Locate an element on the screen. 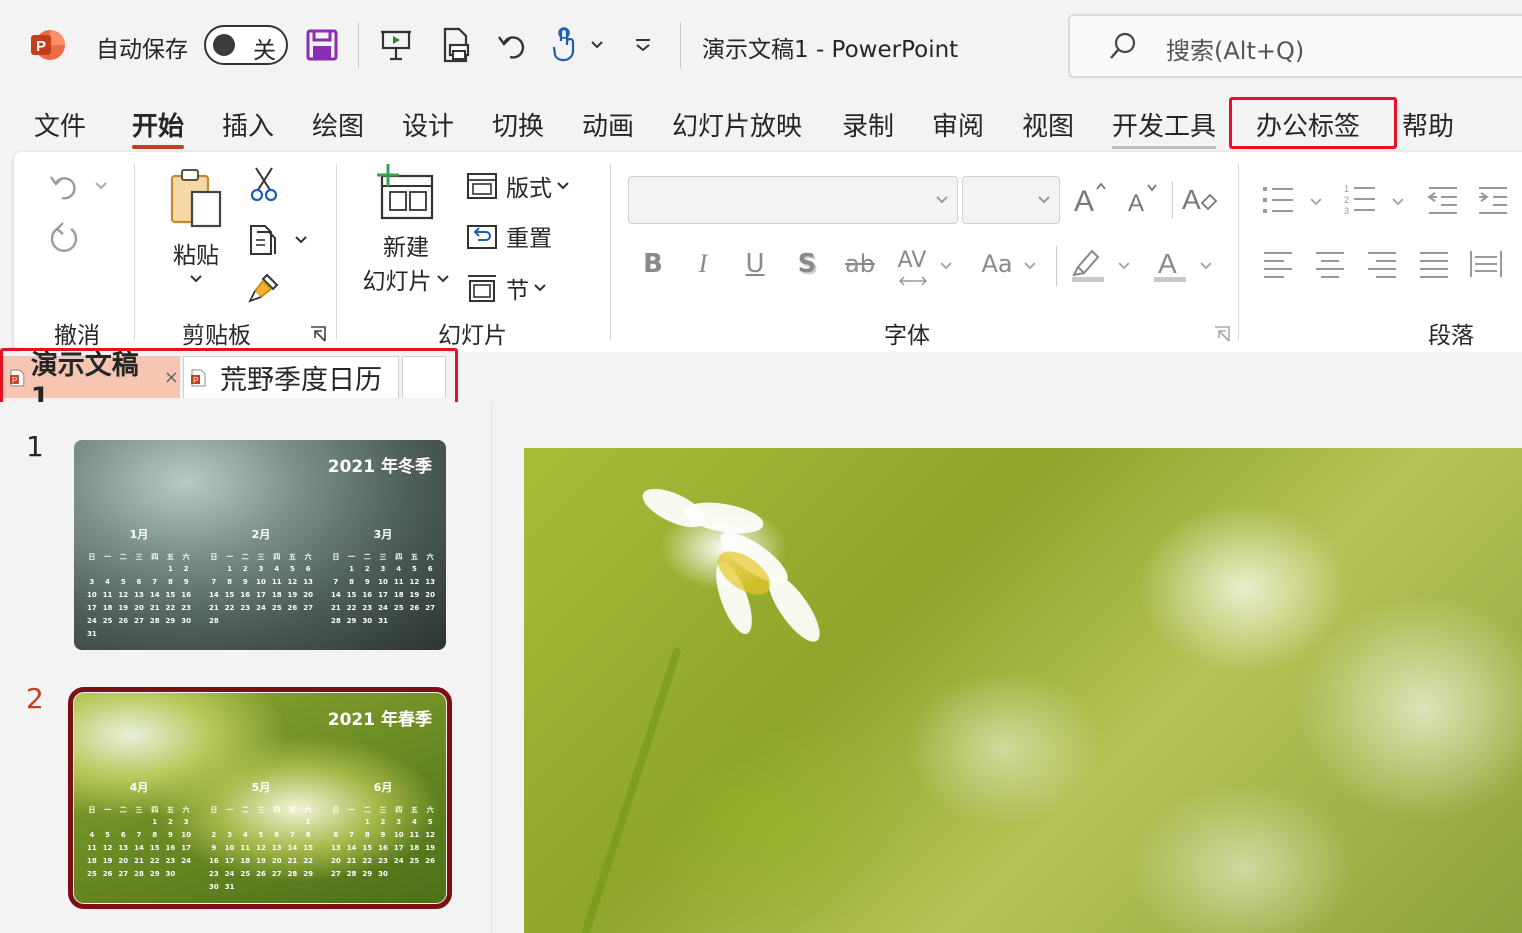 The image size is (1522, 933). grow-font-button: A is located at coordinates (1090, 198).